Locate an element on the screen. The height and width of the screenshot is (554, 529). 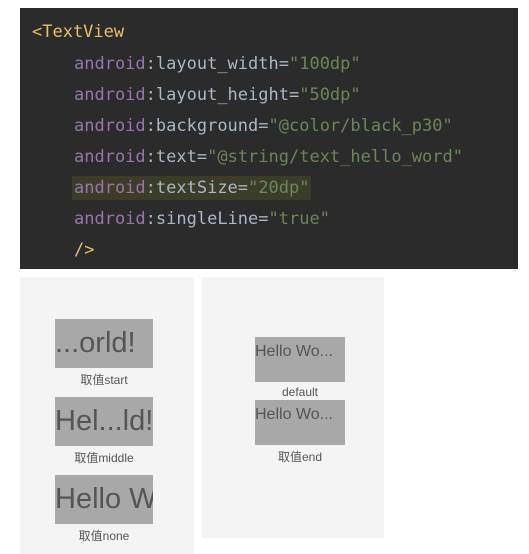
code-line-layout-width: android:layout_width="100dp" is located at coordinates (217, 64).